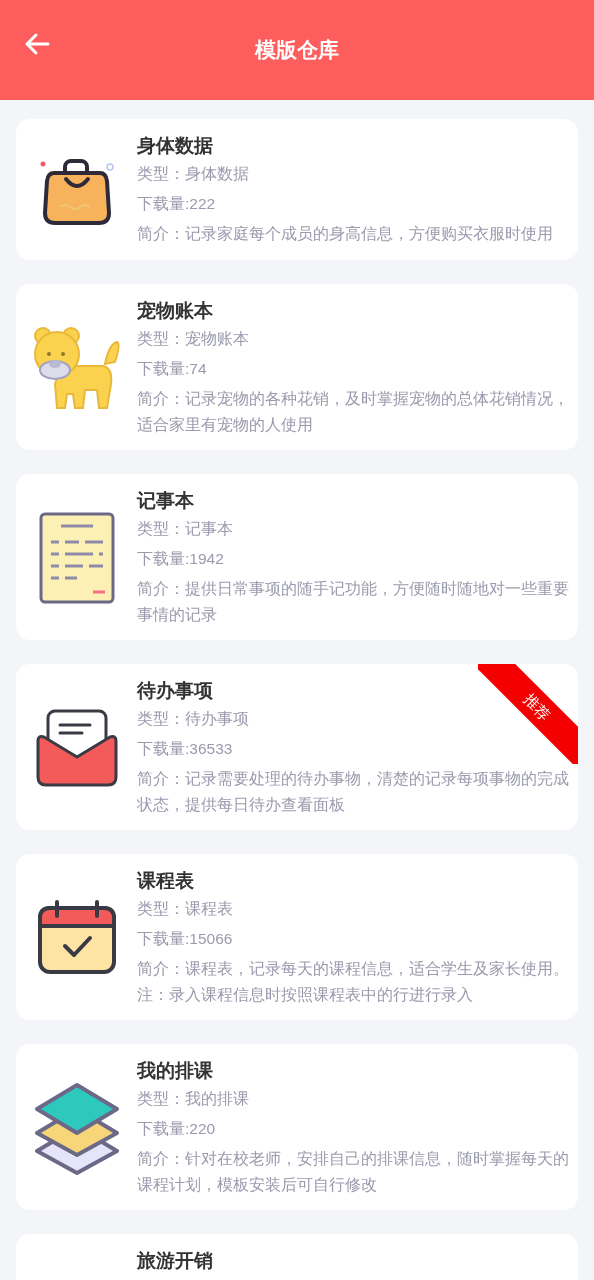 This screenshot has height=1280, width=594. Describe the element at coordinates (175, 1261) in the screenshot. I see `template-title: 旅游开销` at that location.